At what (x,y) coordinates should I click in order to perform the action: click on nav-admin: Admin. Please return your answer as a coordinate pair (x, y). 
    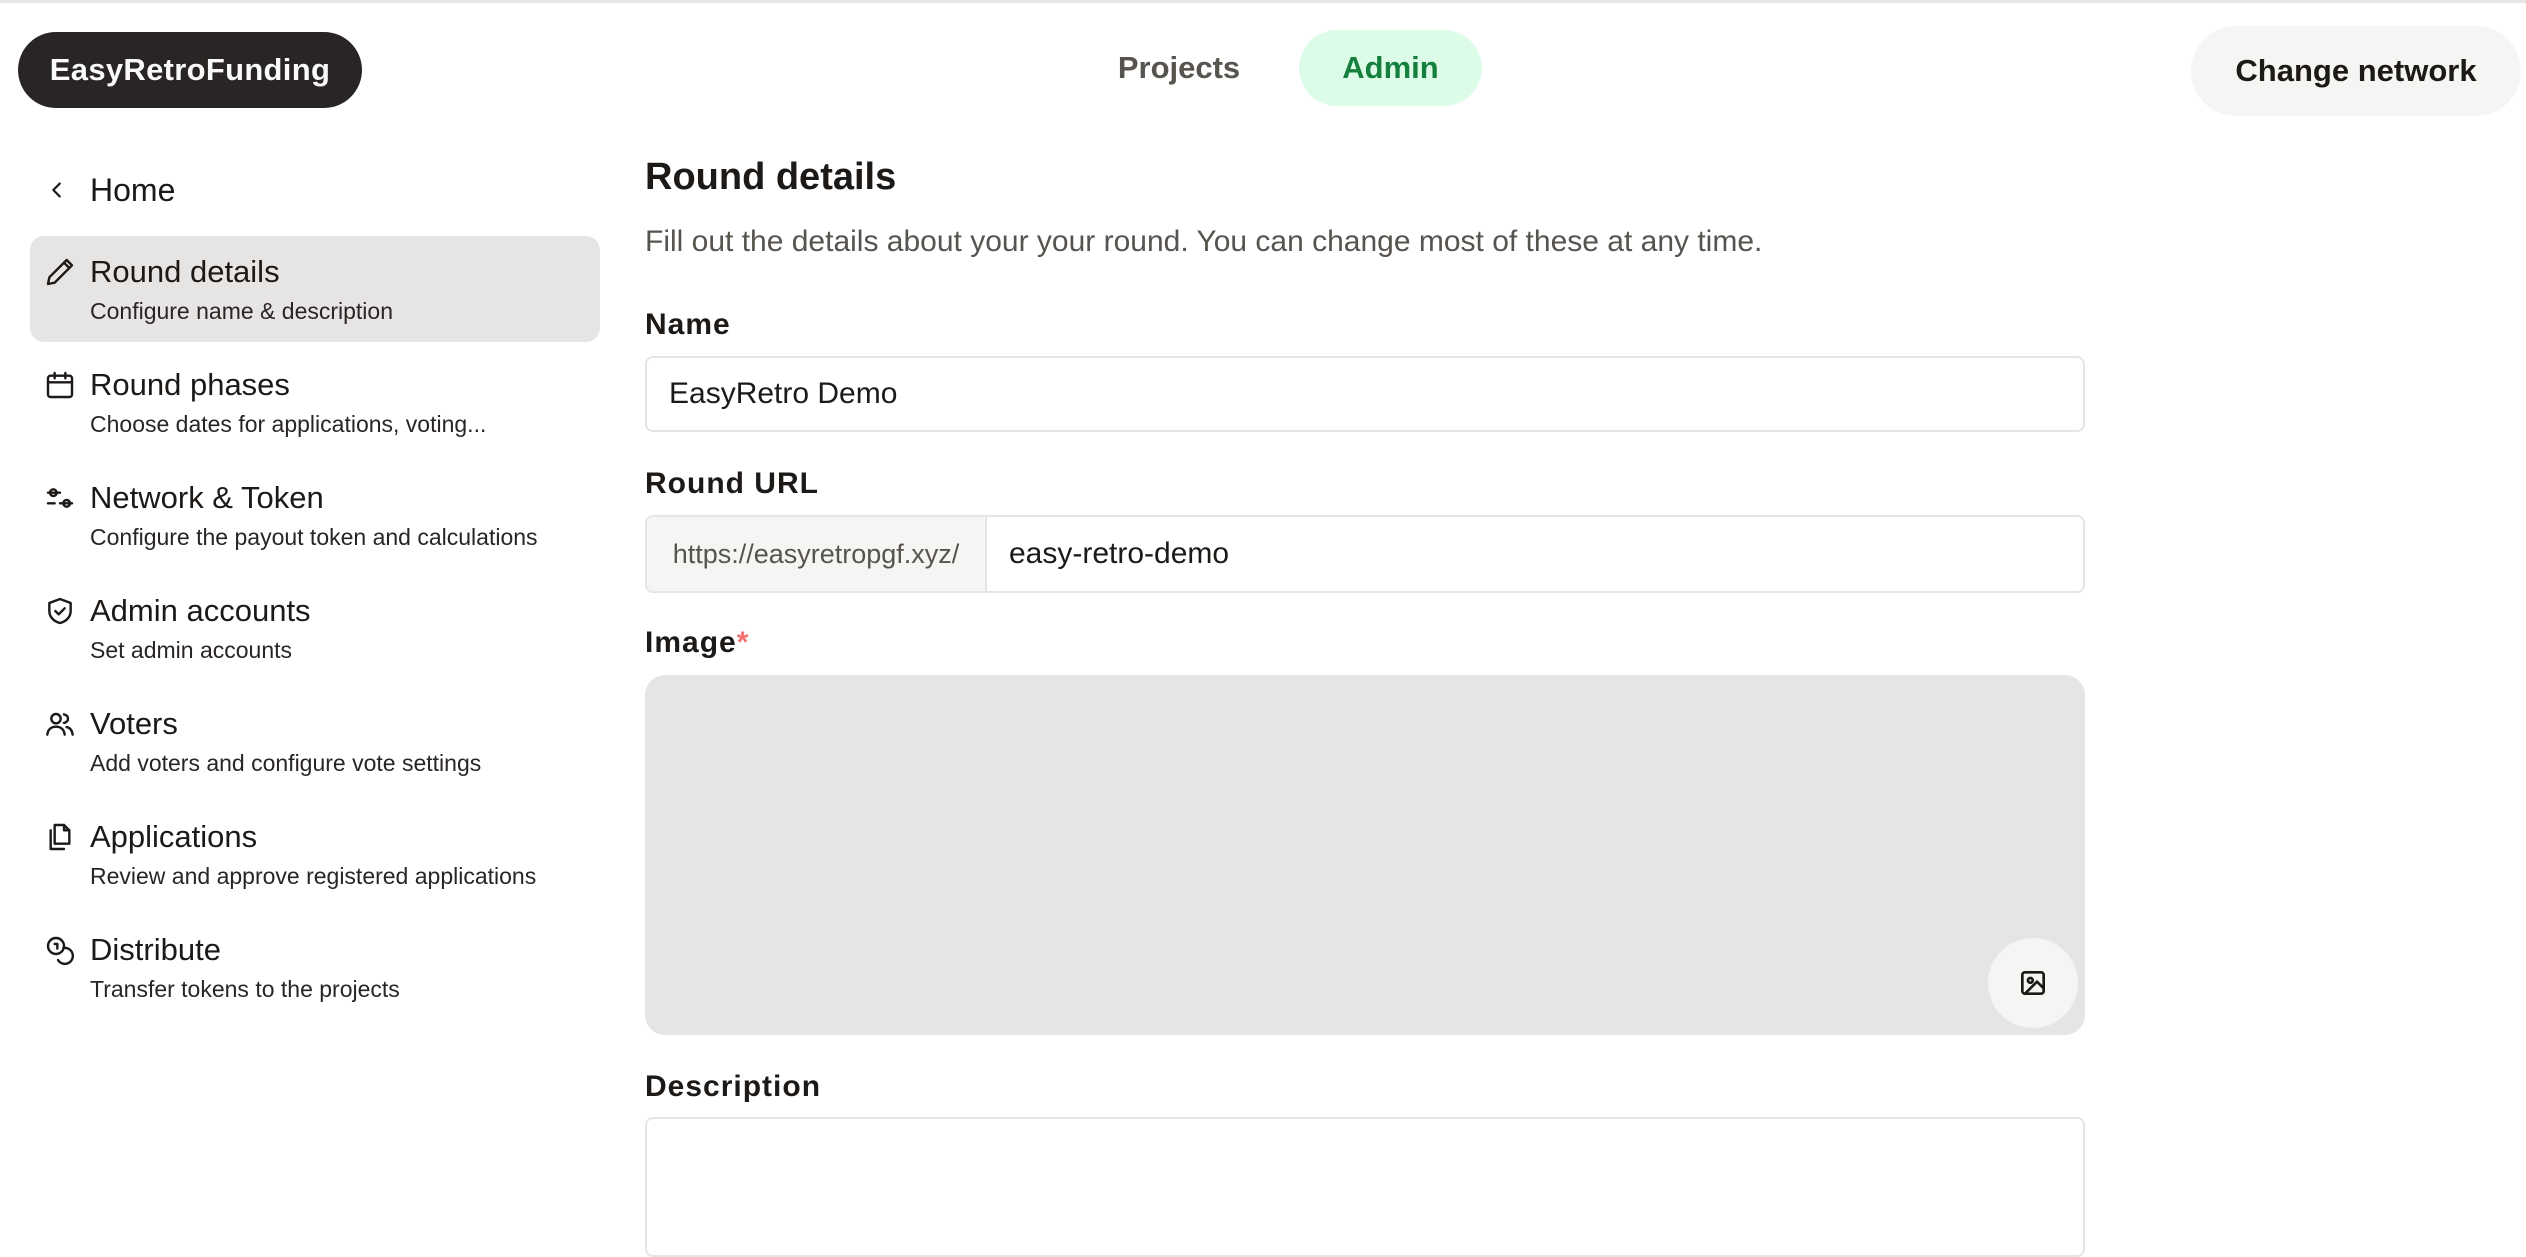
    Looking at the image, I should click on (1390, 68).